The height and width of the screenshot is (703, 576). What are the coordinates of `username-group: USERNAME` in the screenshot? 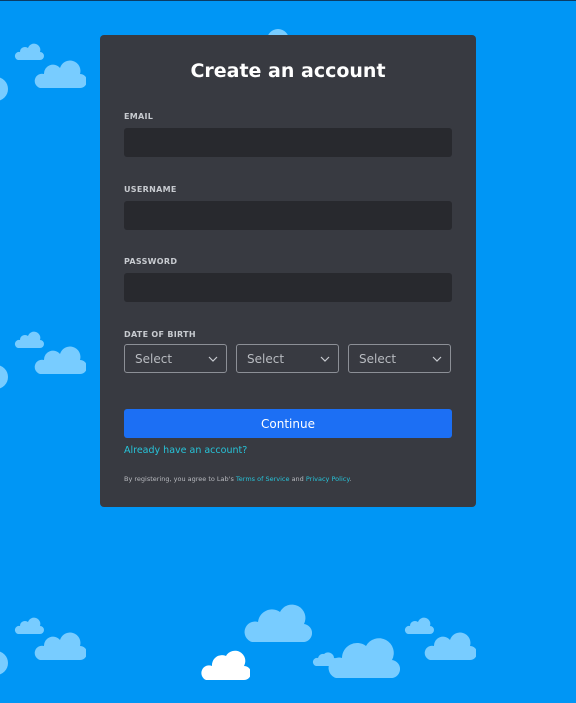 It's located at (288, 207).